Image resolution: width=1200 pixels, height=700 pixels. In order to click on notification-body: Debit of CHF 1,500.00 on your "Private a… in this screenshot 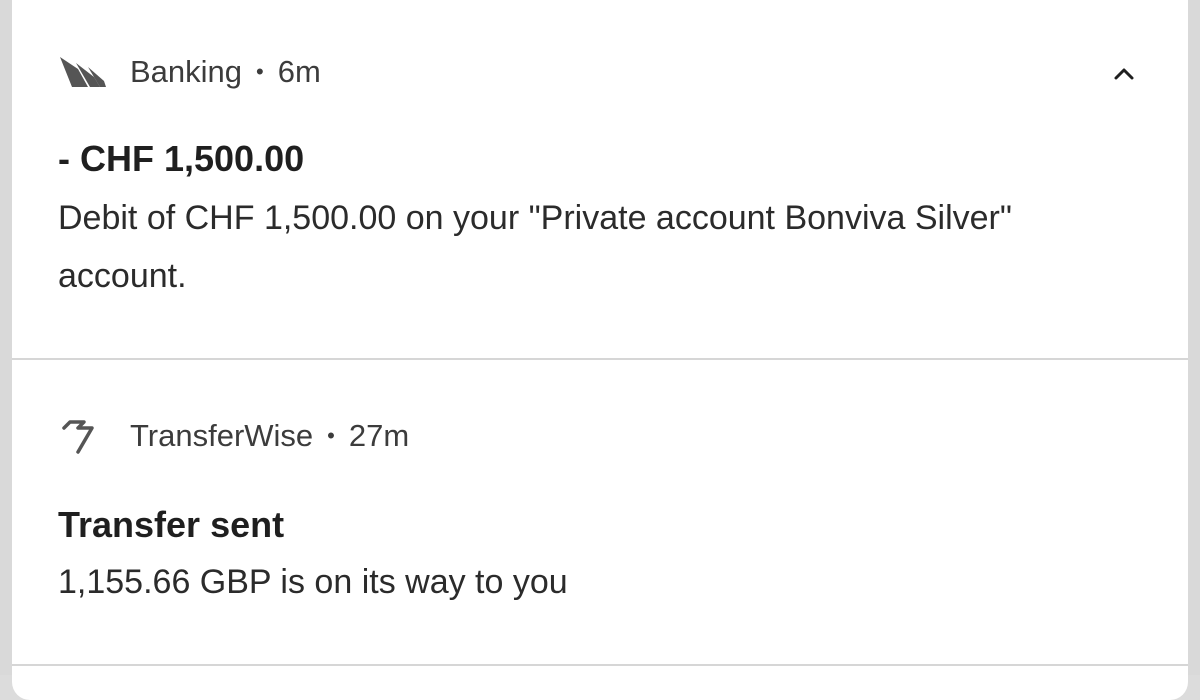, I will do `click(535, 247)`.